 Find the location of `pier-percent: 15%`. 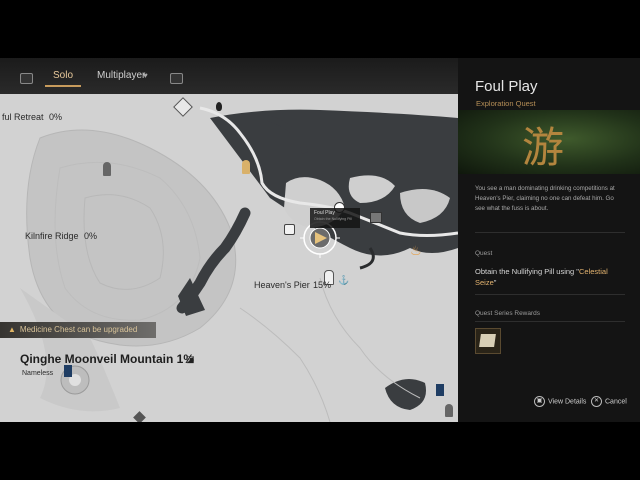

pier-percent: 15% is located at coordinates (322, 285).